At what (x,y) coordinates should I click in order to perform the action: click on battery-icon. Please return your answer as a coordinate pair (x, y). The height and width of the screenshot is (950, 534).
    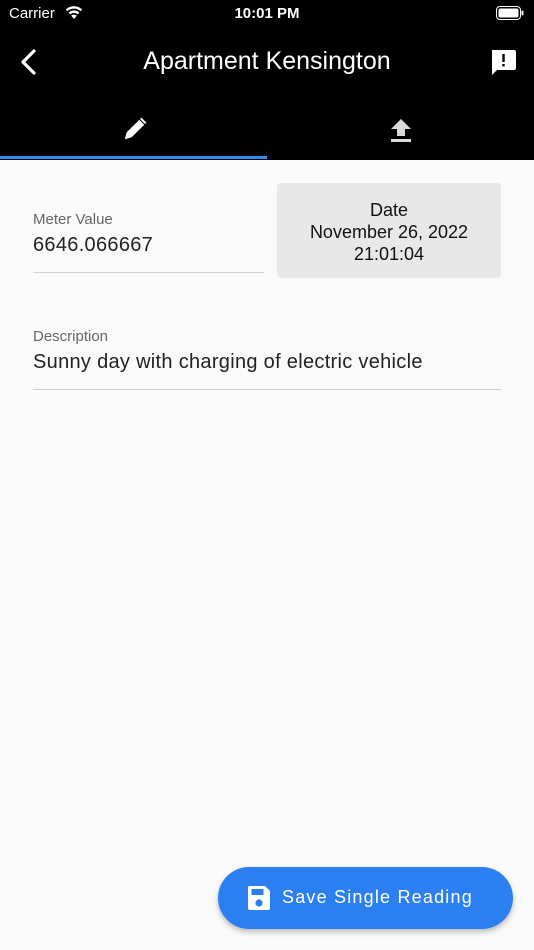
    Looking at the image, I should click on (510, 15).